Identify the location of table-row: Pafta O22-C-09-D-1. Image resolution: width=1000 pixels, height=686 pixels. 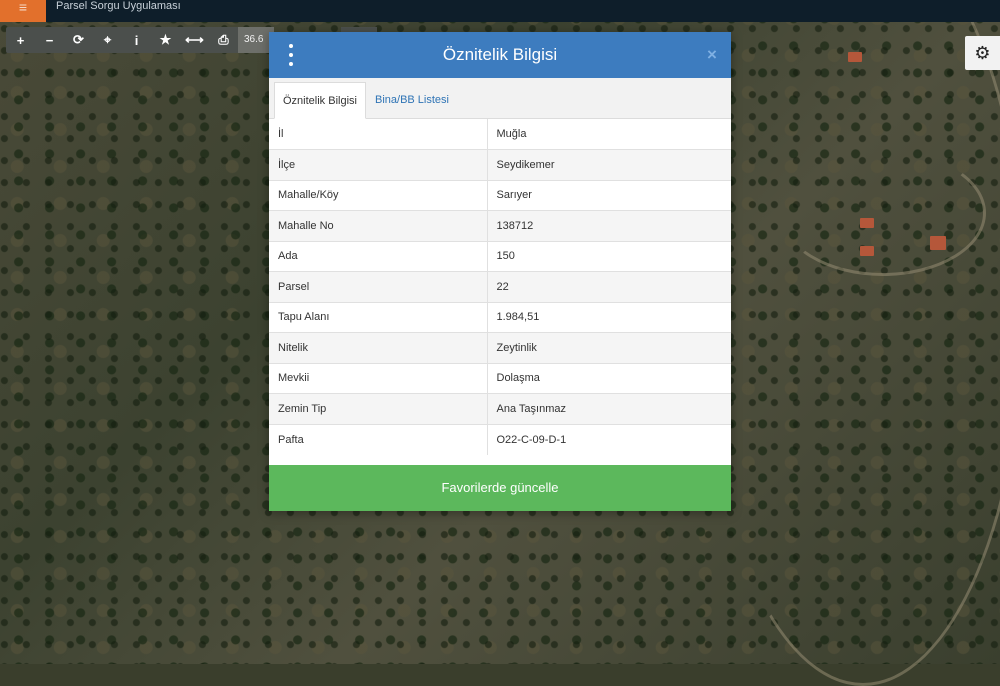
(500, 439).